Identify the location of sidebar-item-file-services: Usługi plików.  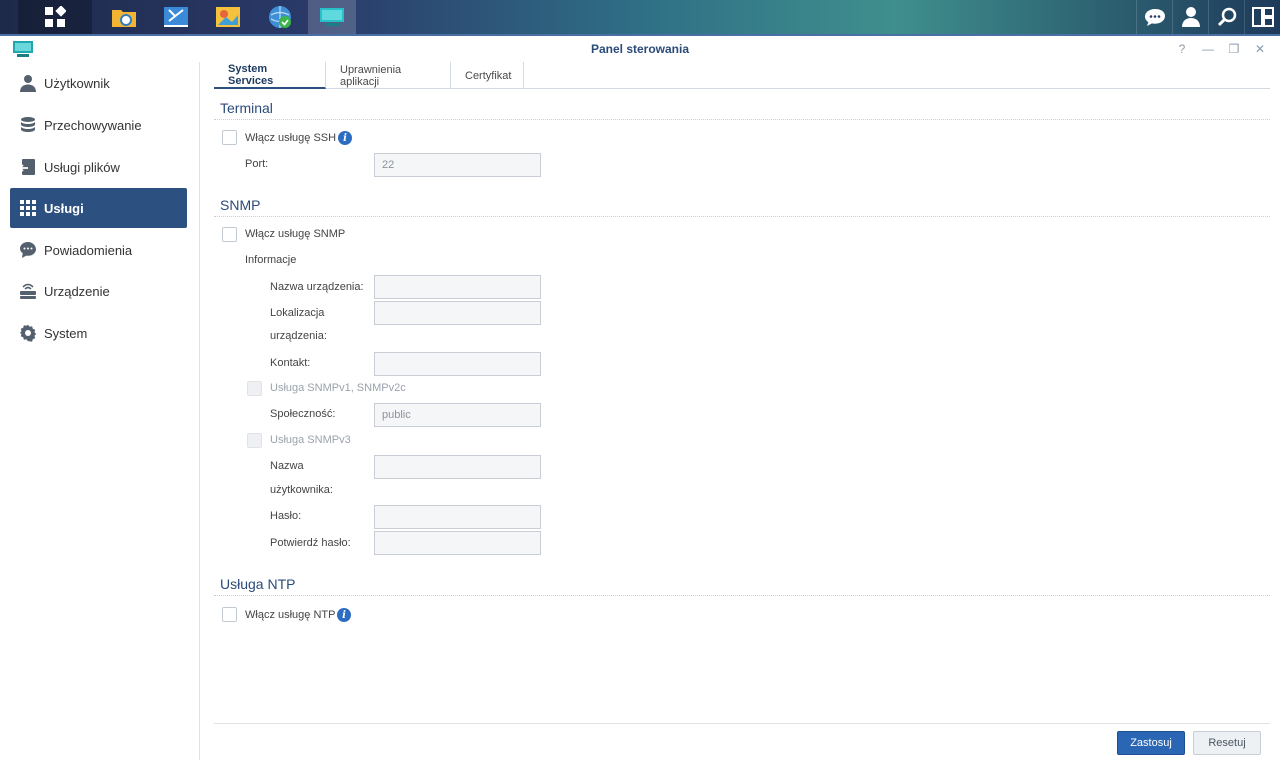
(98, 167).